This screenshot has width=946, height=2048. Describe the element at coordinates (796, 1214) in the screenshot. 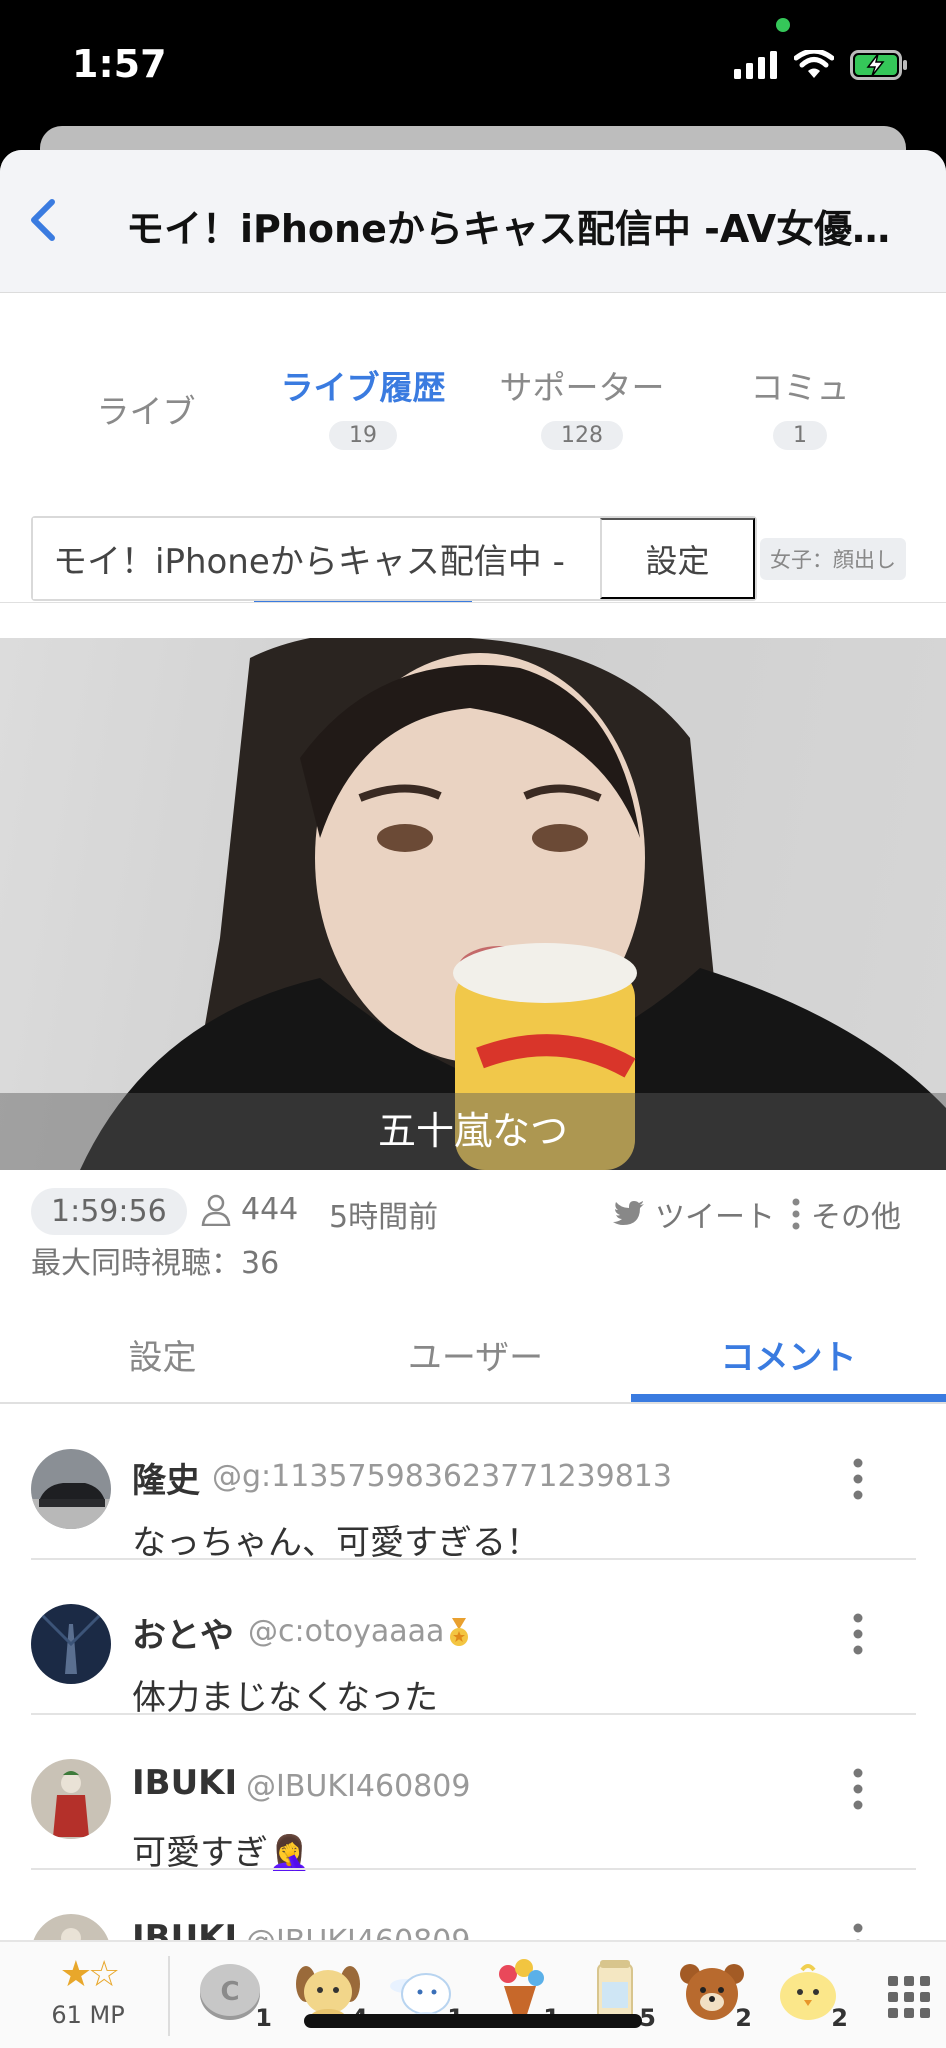

I see `vertical-dots-icon` at that location.